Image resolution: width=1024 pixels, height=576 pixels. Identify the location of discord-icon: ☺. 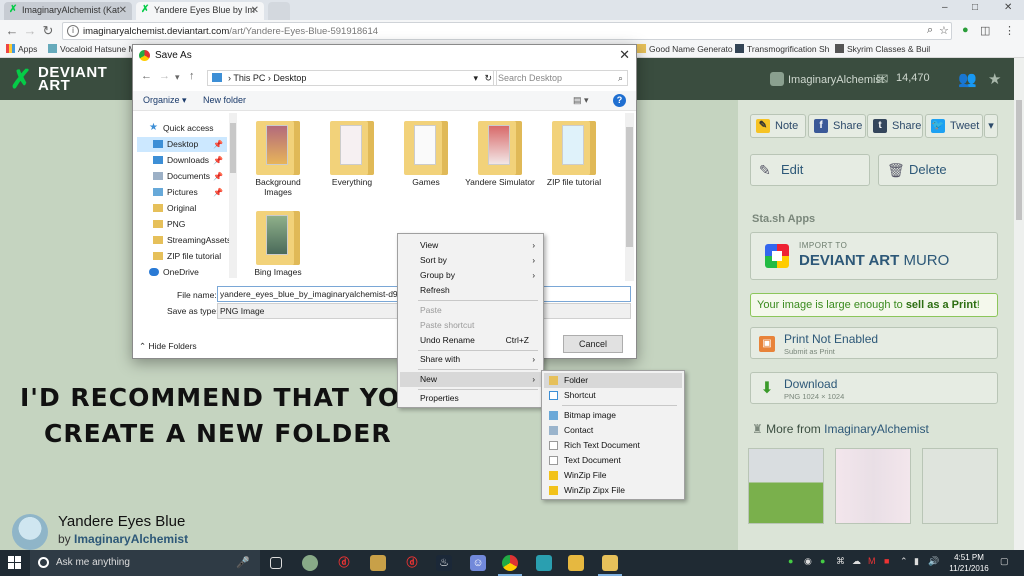
(478, 563).